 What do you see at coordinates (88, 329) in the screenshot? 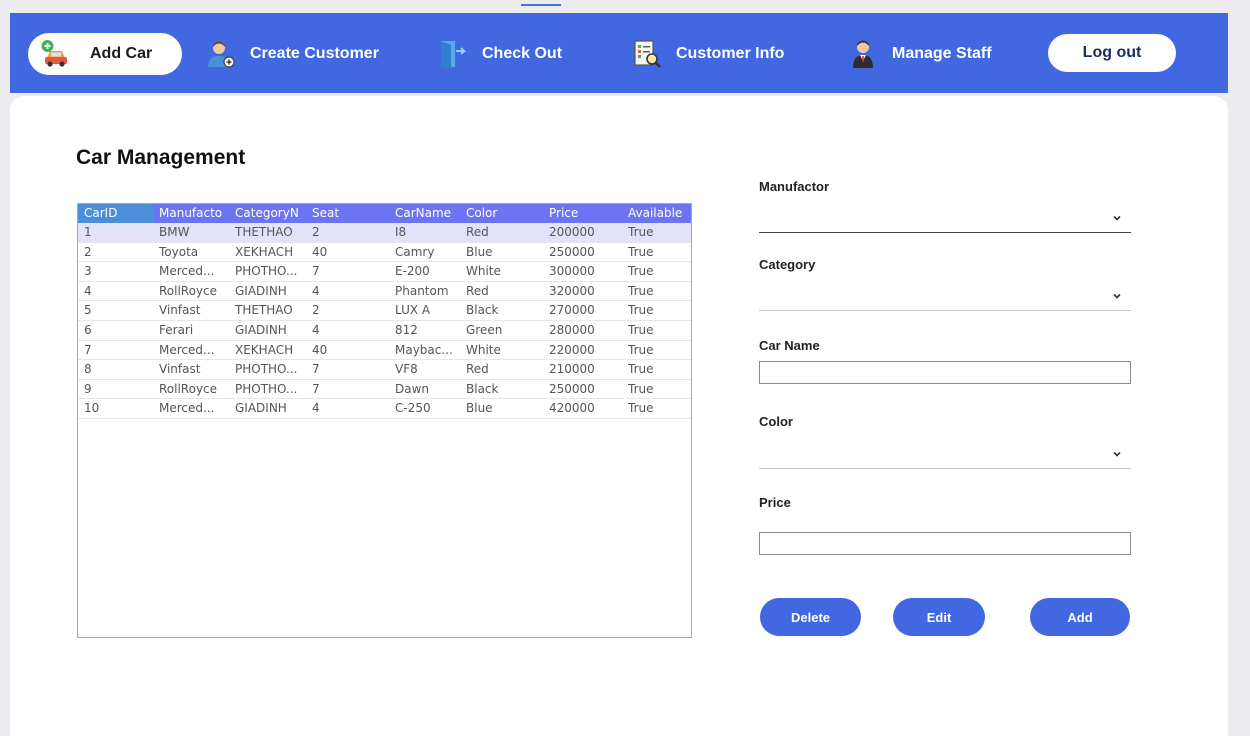
I see `cell-carid: 6` at bounding box center [88, 329].